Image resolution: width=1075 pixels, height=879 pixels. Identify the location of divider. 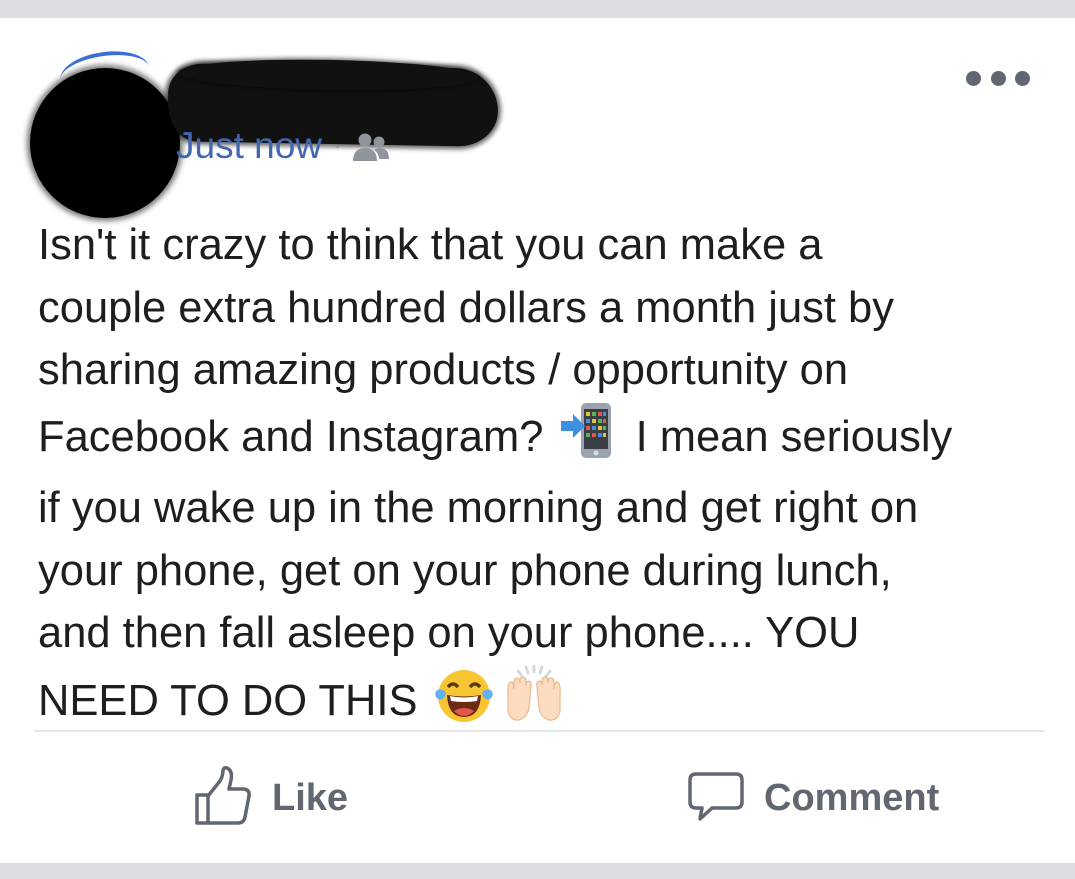
(539, 731).